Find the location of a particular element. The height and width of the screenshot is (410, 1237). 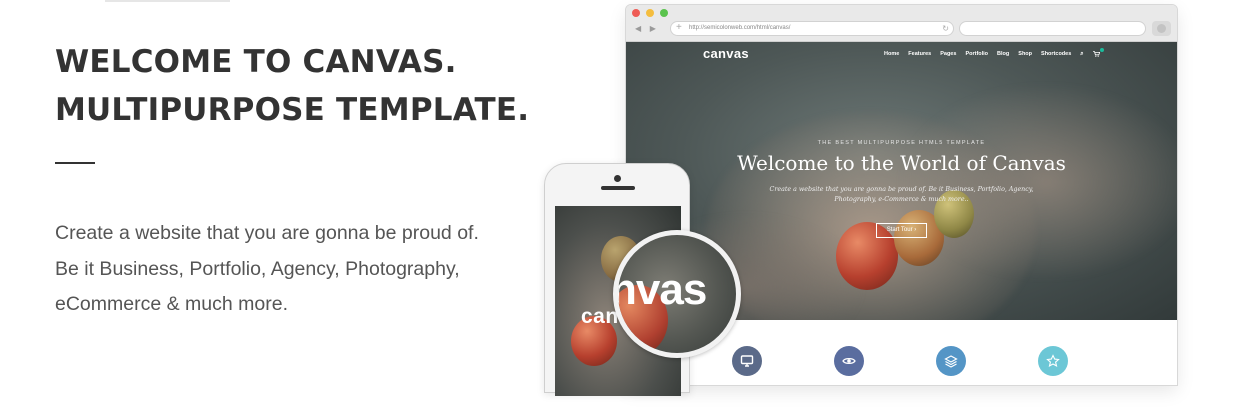

nav-item-blog: Blog is located at coordinates (1003, 54).